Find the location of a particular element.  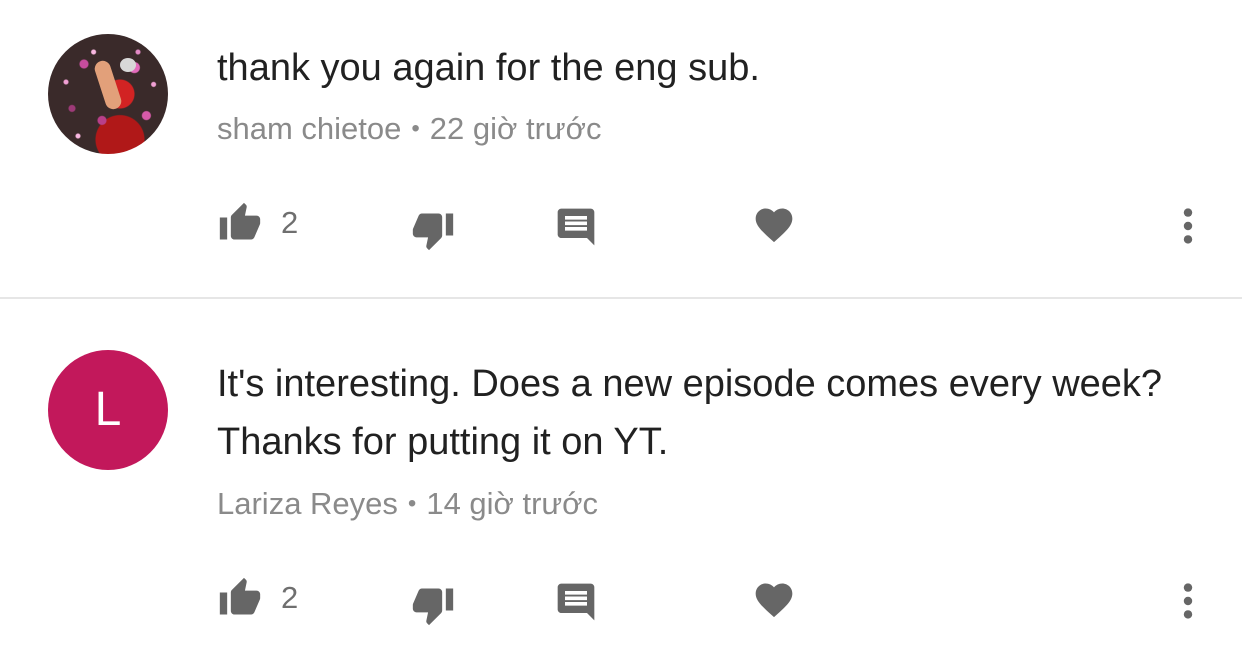

avatar-photo-detail is located at coordinates (128, 65).